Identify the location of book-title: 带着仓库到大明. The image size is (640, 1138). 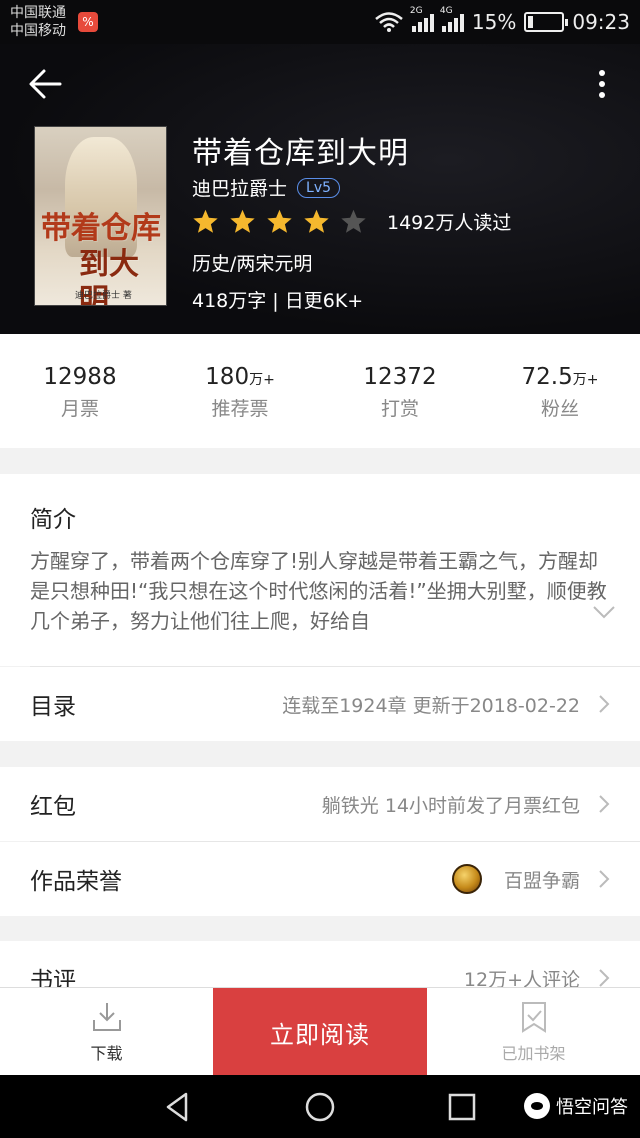
(300, 153).